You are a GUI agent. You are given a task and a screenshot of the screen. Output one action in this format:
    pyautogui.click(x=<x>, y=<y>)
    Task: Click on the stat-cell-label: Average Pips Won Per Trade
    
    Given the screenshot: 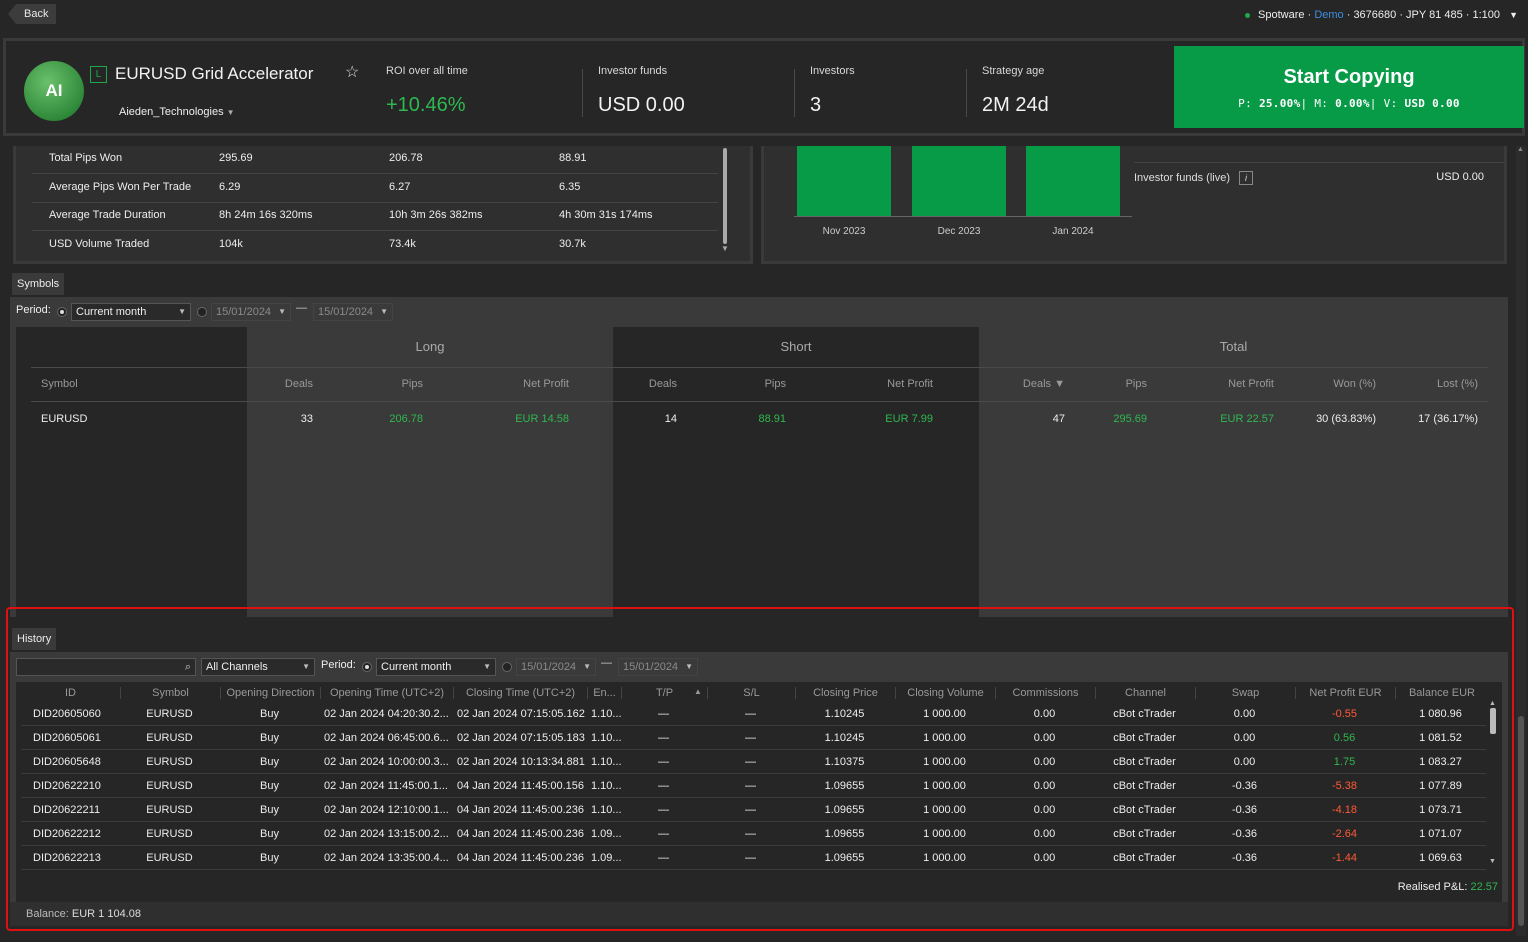 What is the action you would take?
    pyautogui.click(x=120, y=186)
    